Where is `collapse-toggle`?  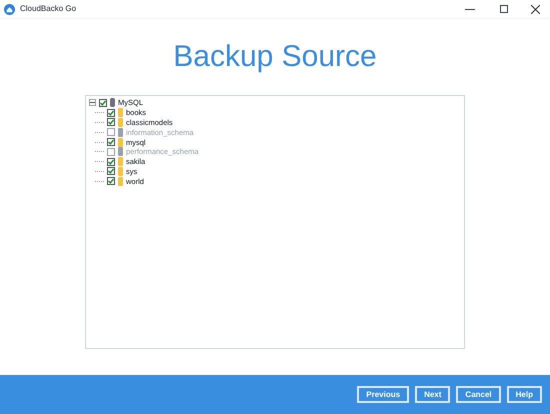
collapse-toggle is located at coordinates (92, 102).